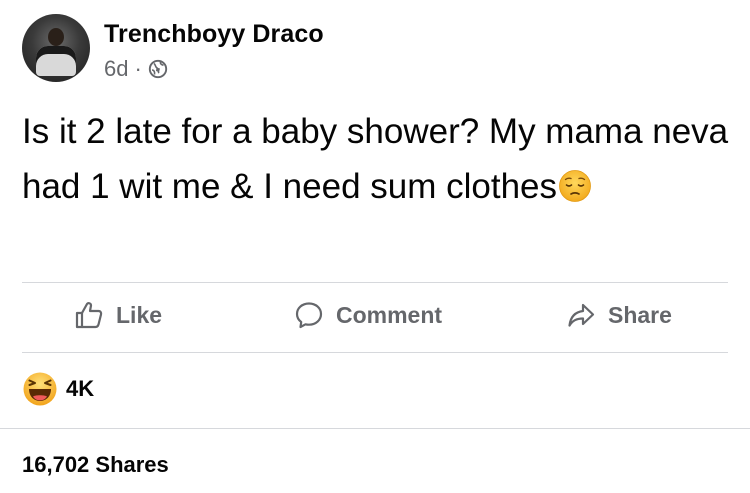  I want to click on like-label: Like, so click(139, 314).